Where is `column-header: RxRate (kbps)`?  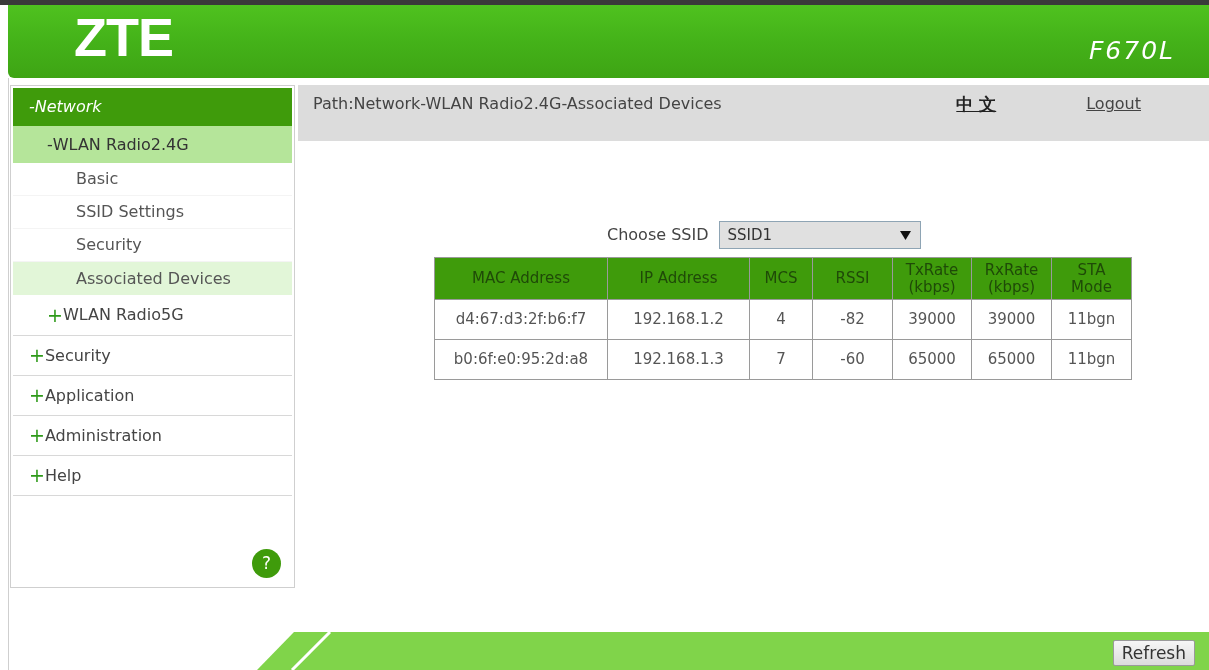 column-header: RxRate (kbps) is located at coordinates (1011, 278).